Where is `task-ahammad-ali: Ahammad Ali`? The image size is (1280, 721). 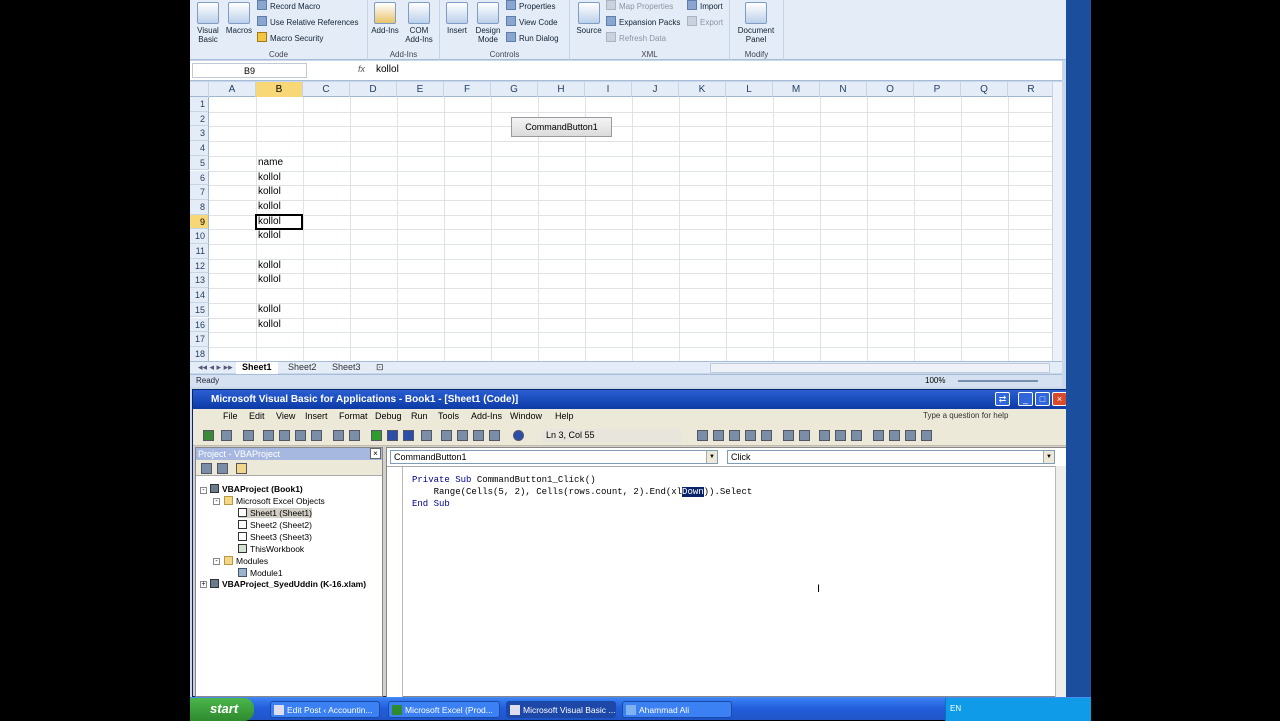
task-ahammad-ali: Ahammad Ali is located at coordinates (677, 709).